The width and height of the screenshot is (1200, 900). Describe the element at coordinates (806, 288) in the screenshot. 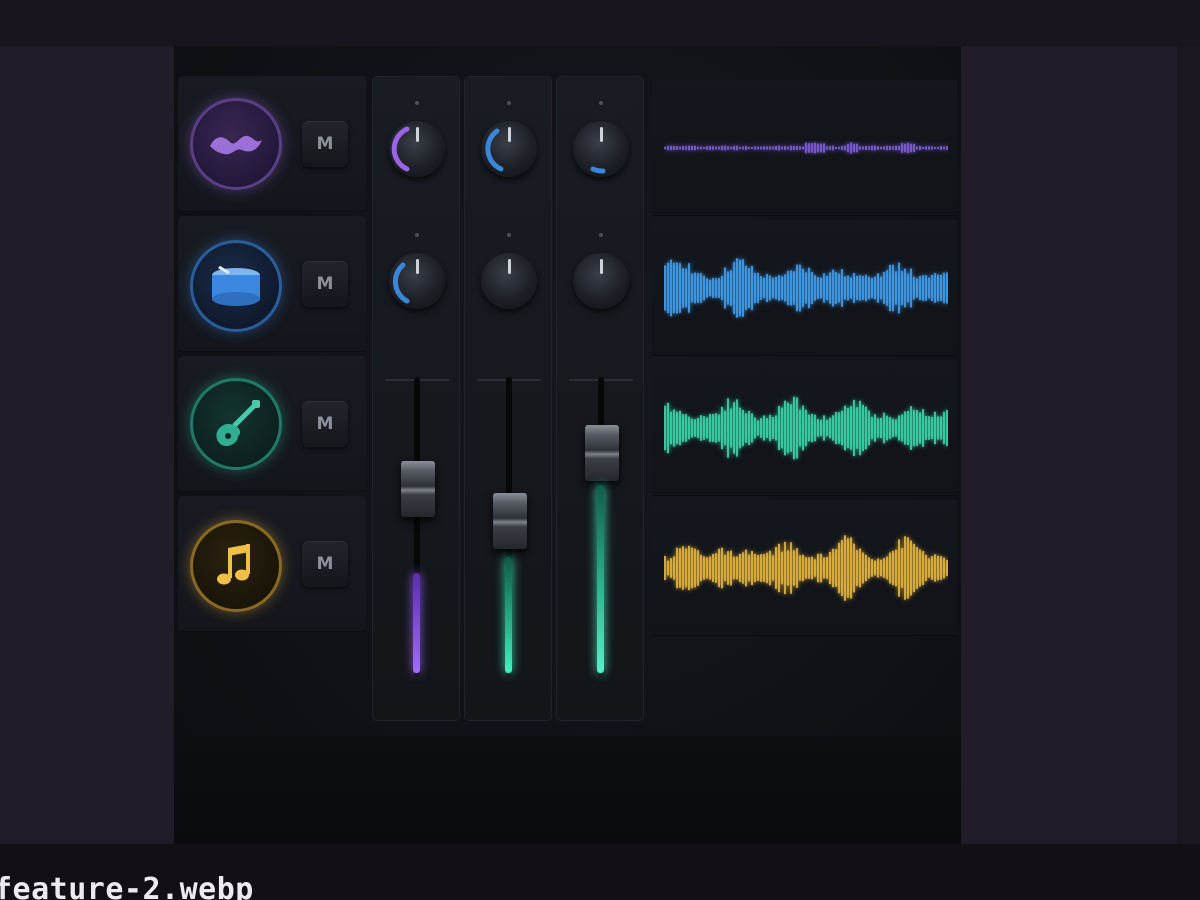

I see `waveform-drums` at that location.